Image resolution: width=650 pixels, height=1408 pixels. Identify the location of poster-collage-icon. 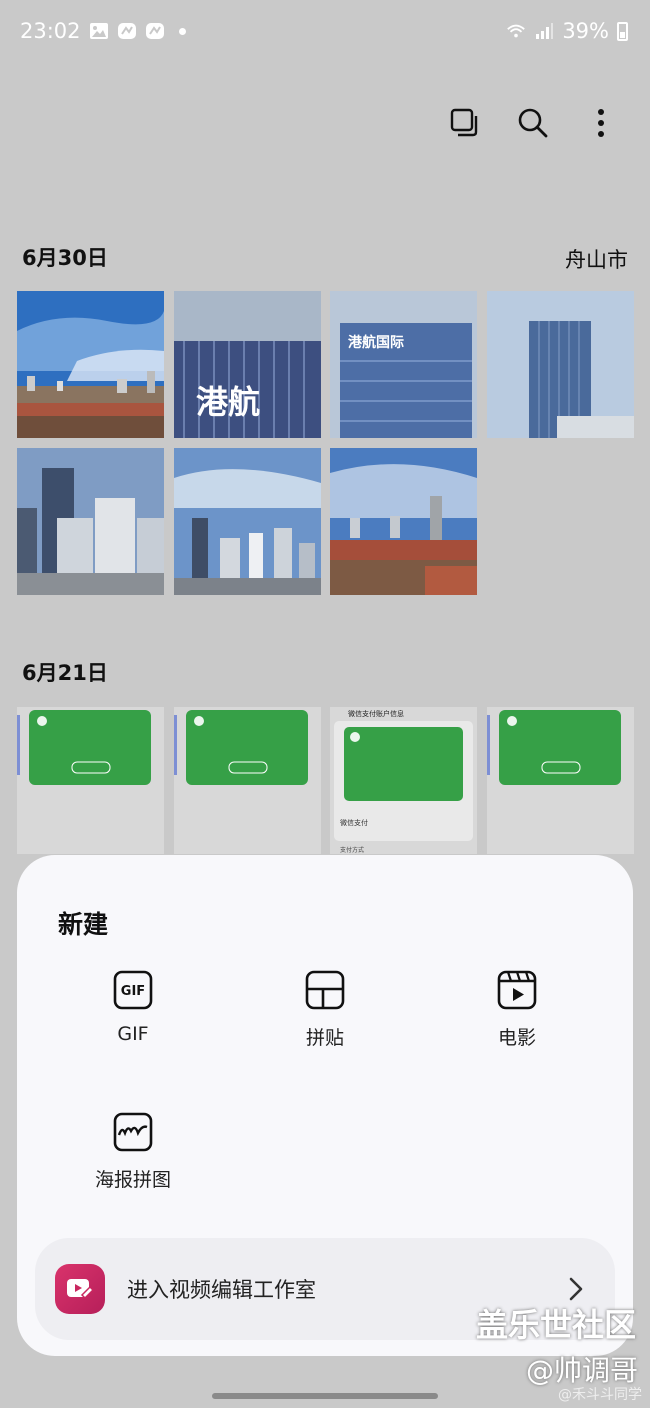
(133, 1132).